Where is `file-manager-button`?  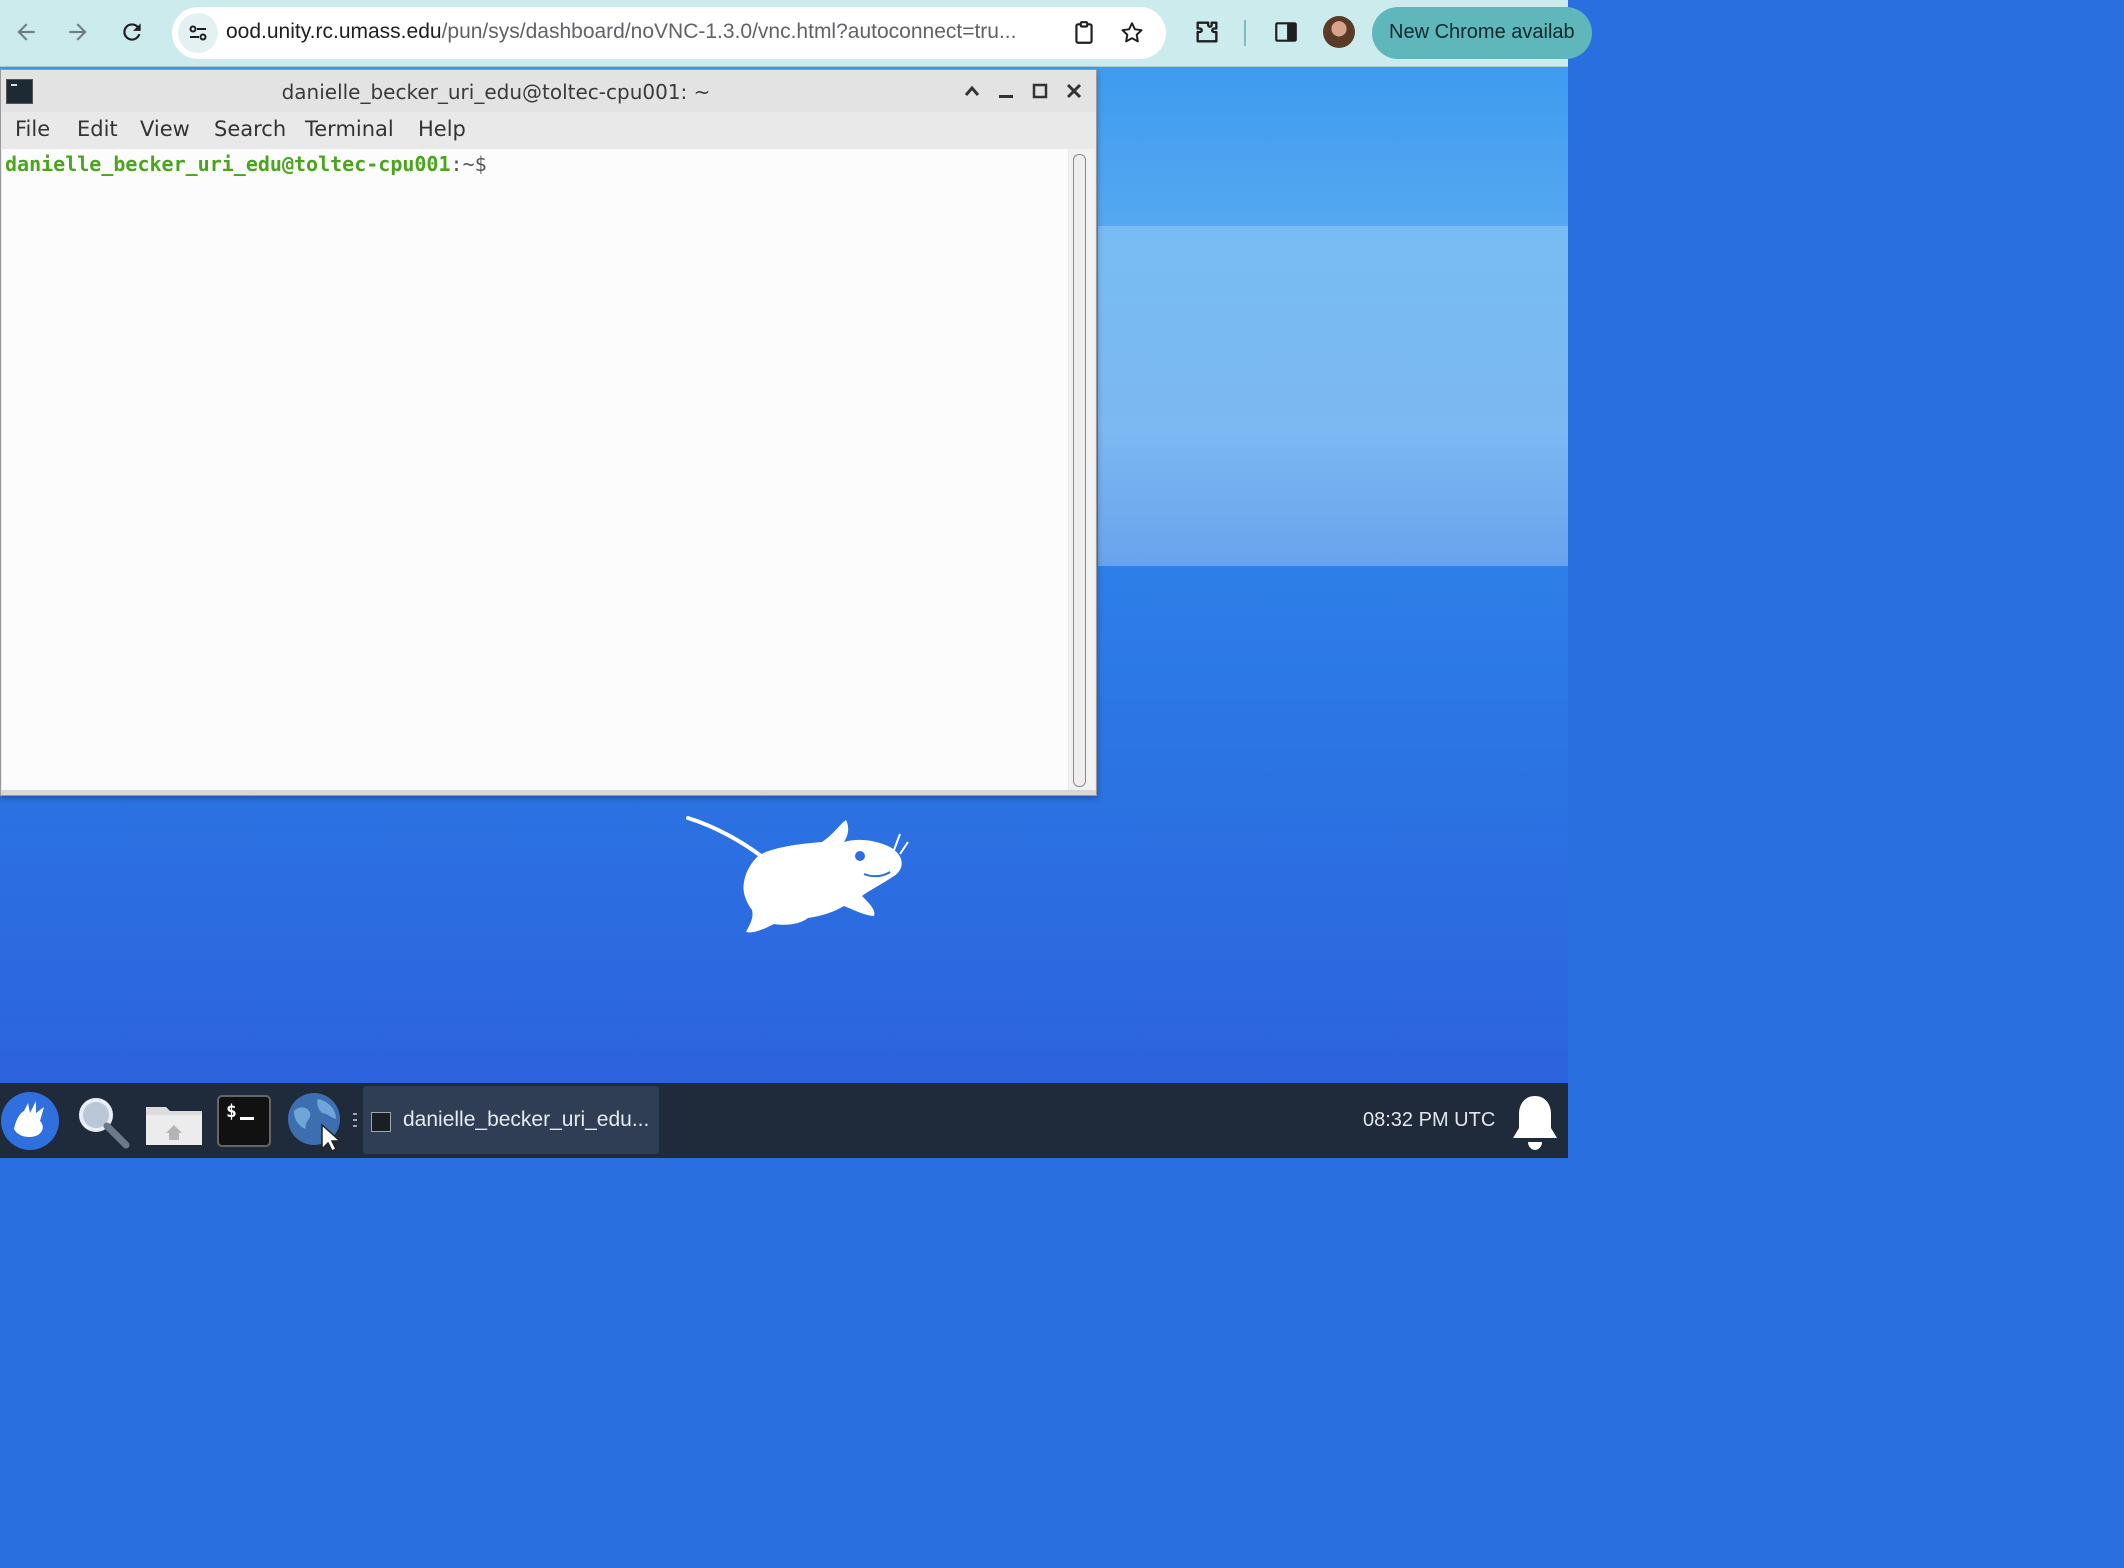
file-manager-button is located at coordinates (174, 1121).